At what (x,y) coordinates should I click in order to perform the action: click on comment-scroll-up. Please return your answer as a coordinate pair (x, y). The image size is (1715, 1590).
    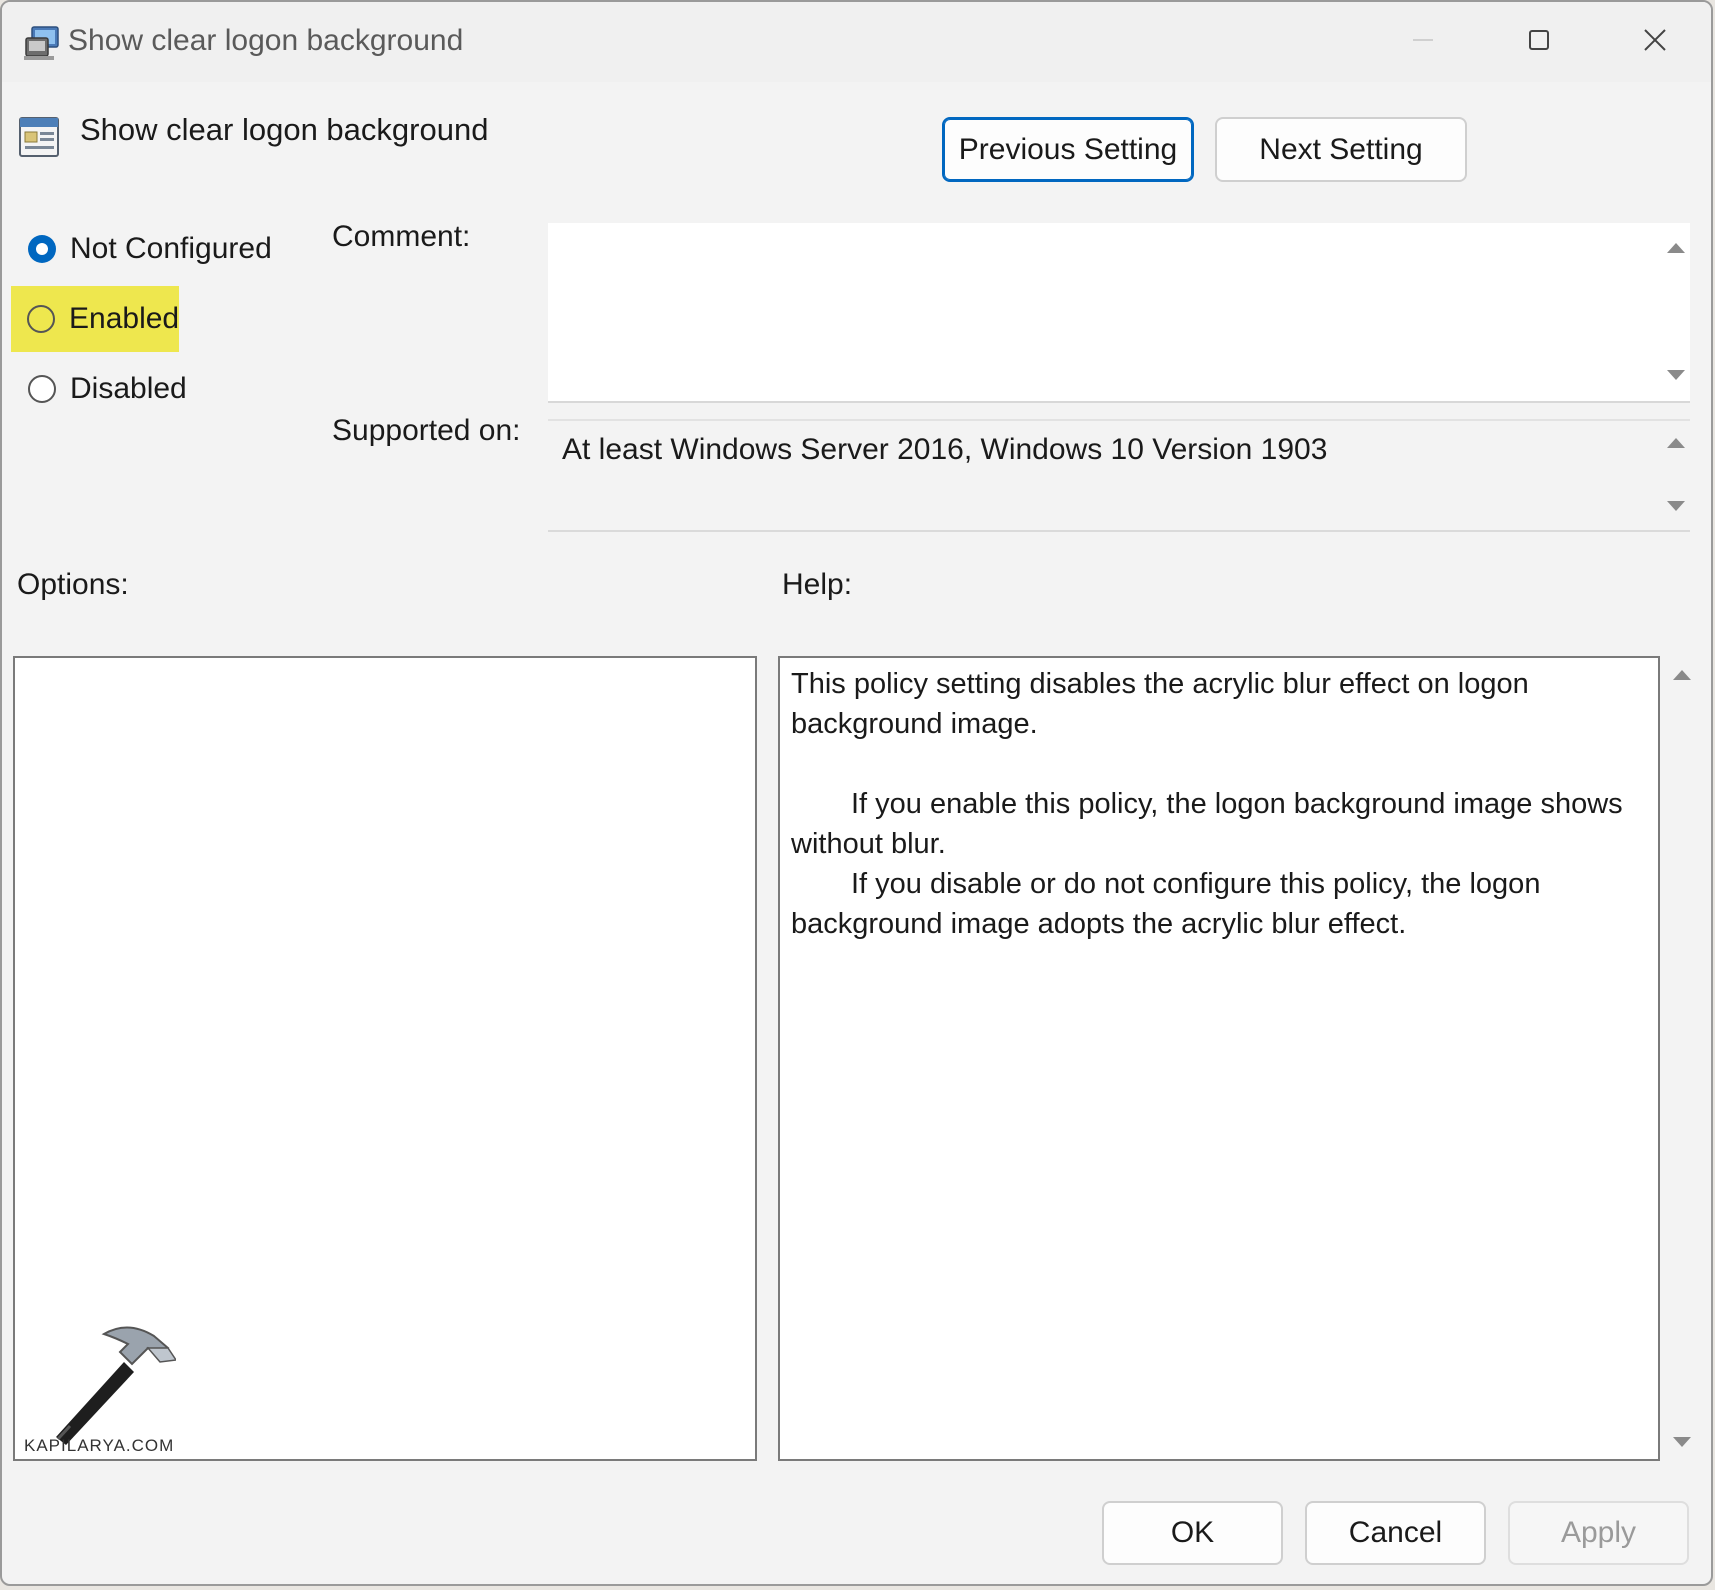
    Looking at the image, I should click on (1676, 248).